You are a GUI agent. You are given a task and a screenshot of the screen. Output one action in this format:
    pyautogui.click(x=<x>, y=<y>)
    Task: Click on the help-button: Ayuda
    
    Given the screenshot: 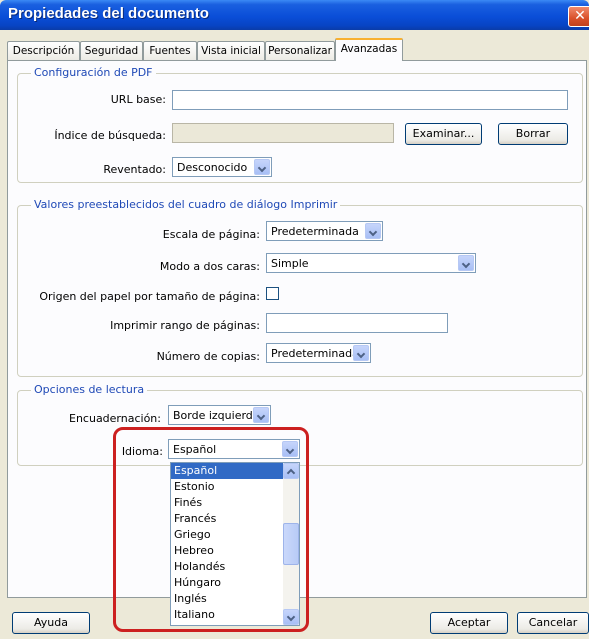 What is the action you would take?
    pyautogui.click(x=51, y=623)
    